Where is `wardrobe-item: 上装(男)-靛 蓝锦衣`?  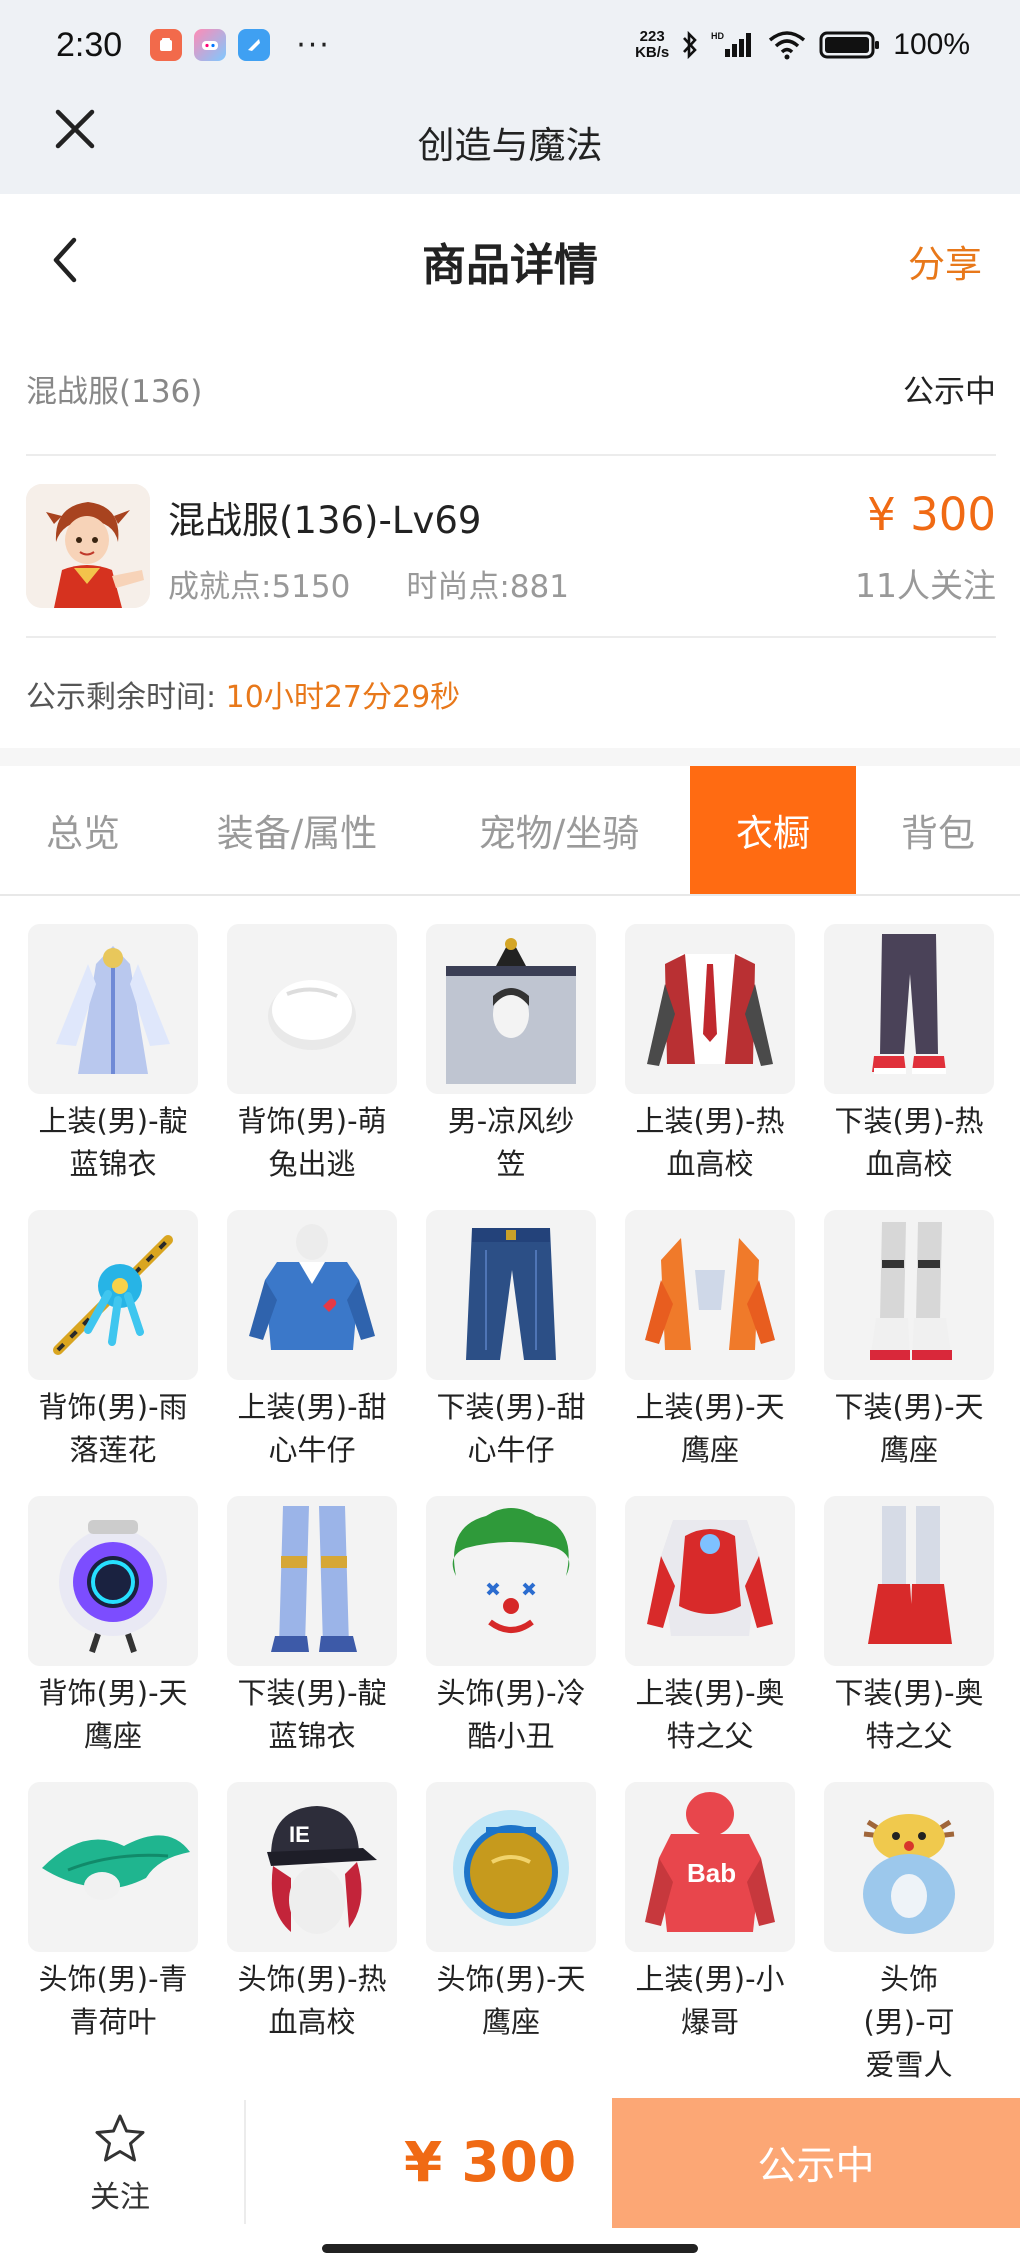 wardrobe-item: 上装(男)-靛 蓝锦衣 is located at coordinates (113, 1065).